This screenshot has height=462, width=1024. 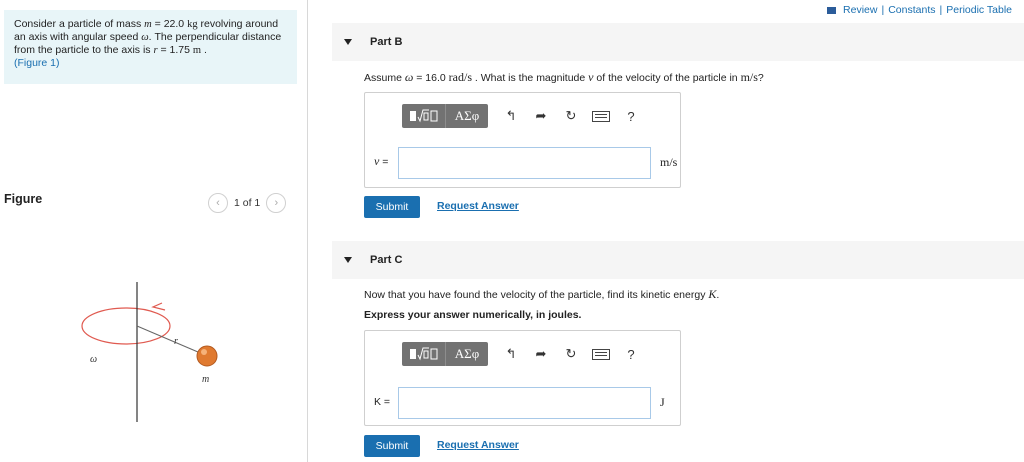 I want to click on problem-text: Consider a particle of mass, so click(x=79, y=24).